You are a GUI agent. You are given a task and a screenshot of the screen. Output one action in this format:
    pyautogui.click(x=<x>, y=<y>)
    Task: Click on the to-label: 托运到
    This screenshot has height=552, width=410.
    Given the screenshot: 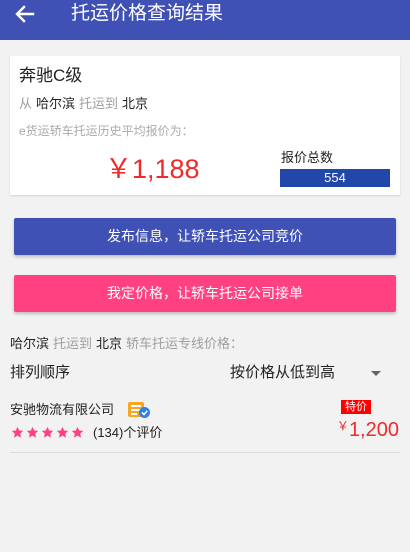 What is the action you would take?
    pyautogui.click(x=99, y=103)
    